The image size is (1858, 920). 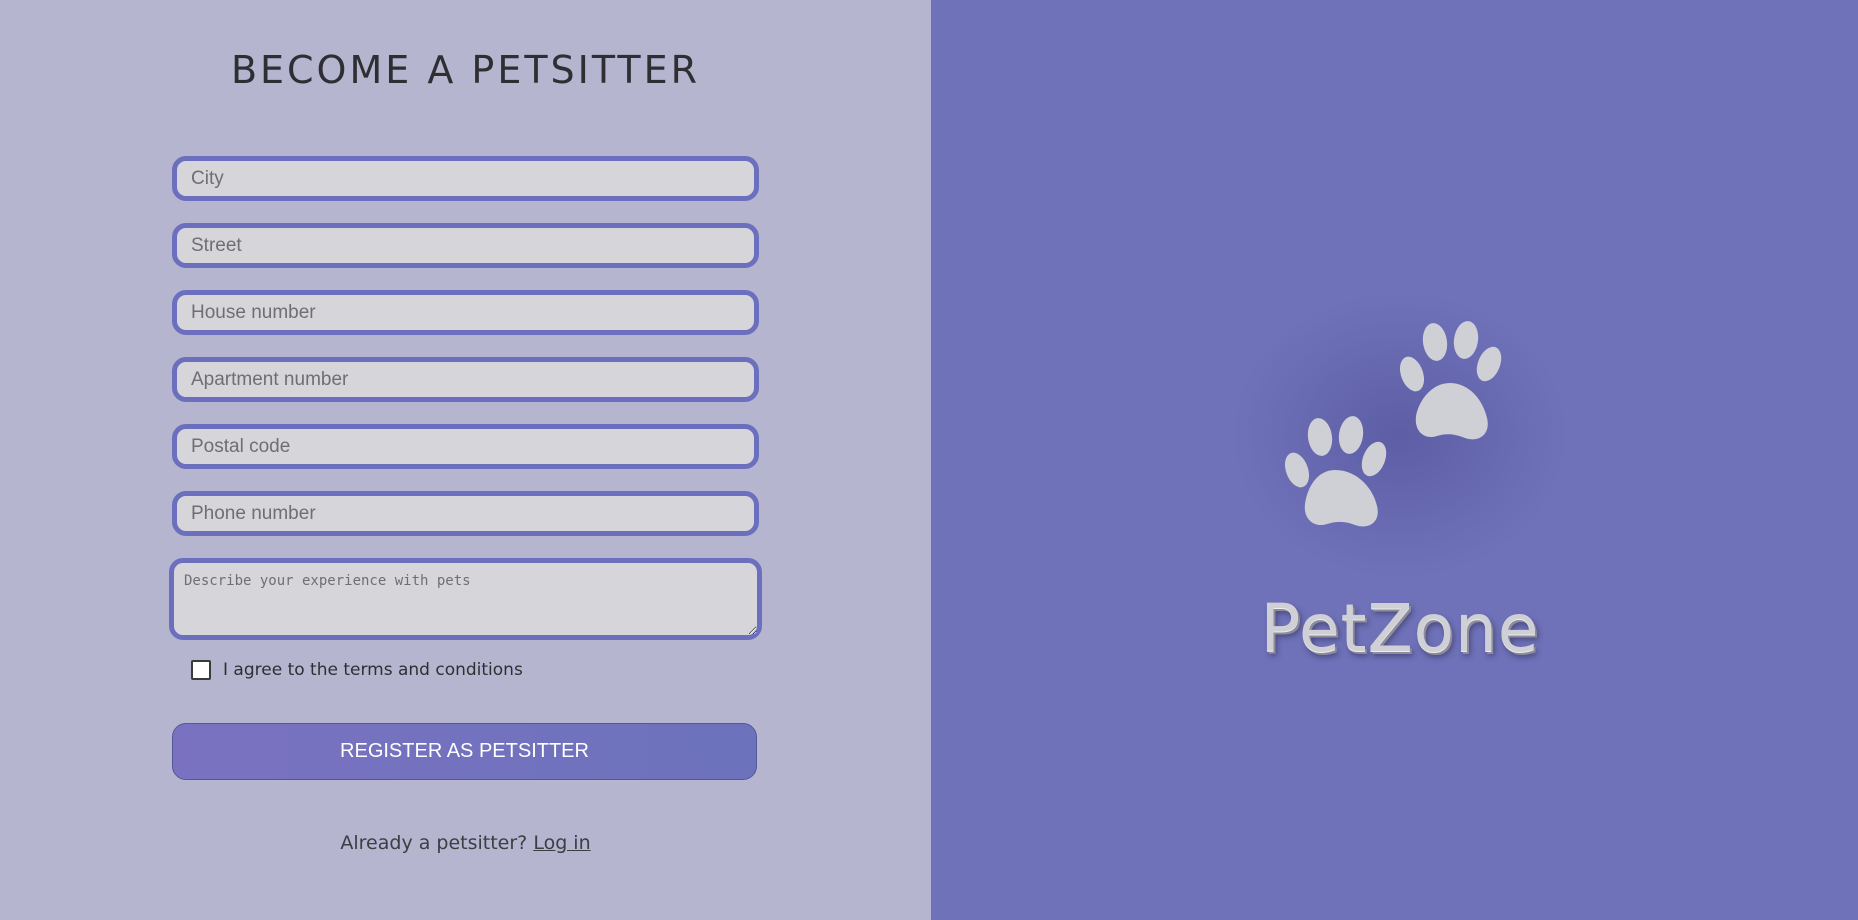 What do you see at coordinates (465, 446) in the screenshot?
I see `postal-code-input` at bounding box center [465, 446].